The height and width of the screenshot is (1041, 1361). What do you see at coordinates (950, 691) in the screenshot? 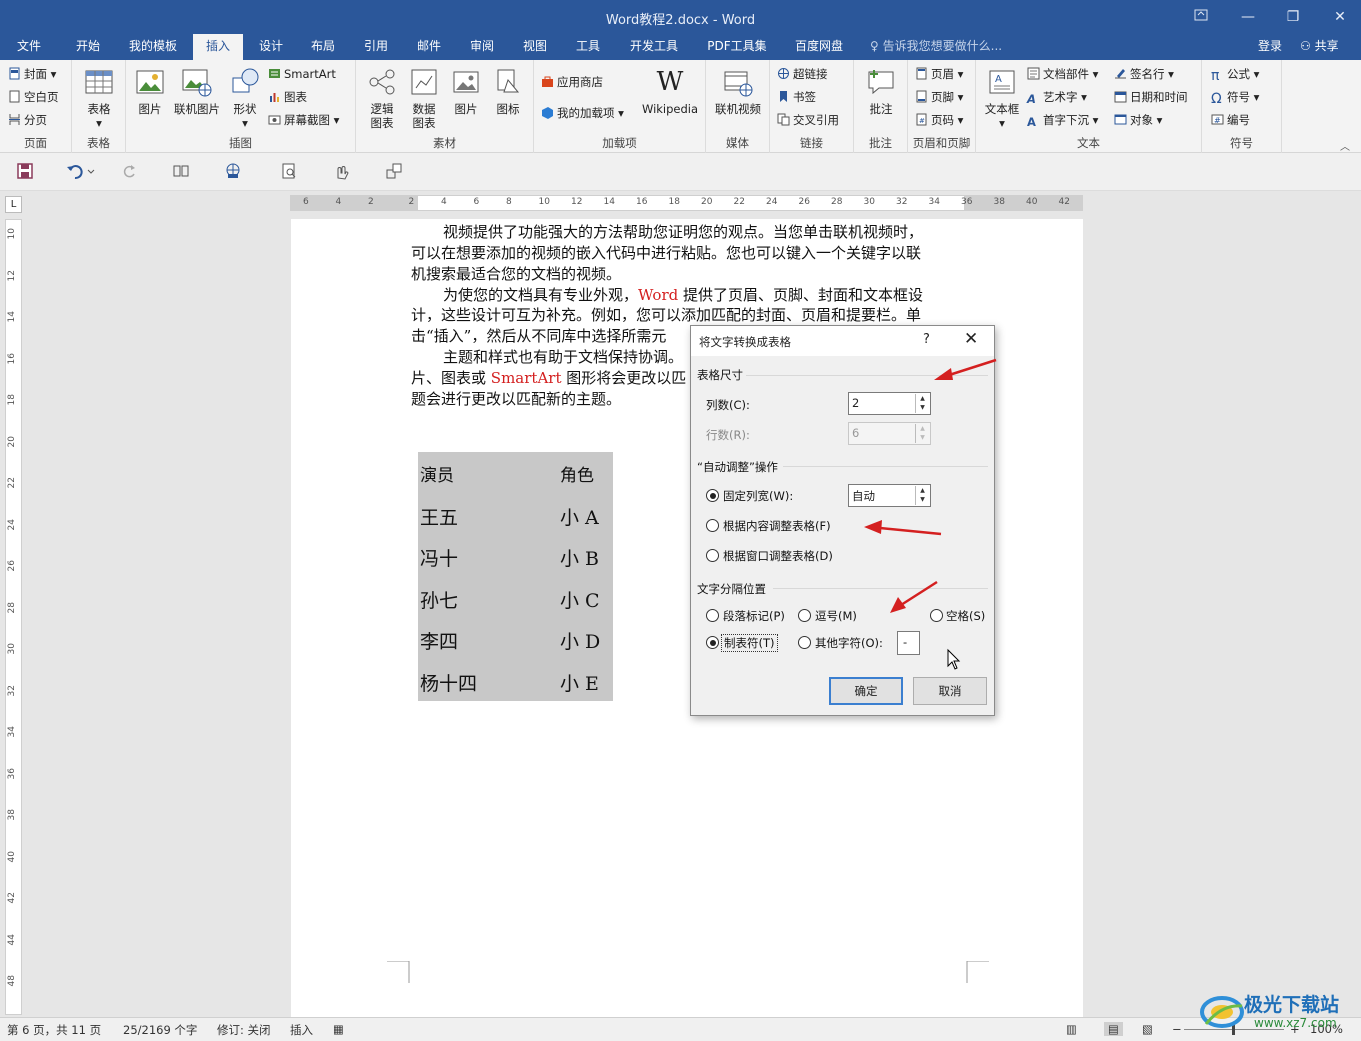
I see `cancel-button: 取消` at bounding box center [950, 691].